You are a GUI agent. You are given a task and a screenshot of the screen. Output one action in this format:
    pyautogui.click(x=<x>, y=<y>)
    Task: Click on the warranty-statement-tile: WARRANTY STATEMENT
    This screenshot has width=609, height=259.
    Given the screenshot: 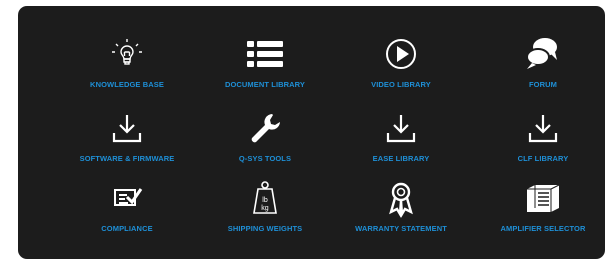 What is the action you would take?
    pyautogui.click(x=401, y=211)
    